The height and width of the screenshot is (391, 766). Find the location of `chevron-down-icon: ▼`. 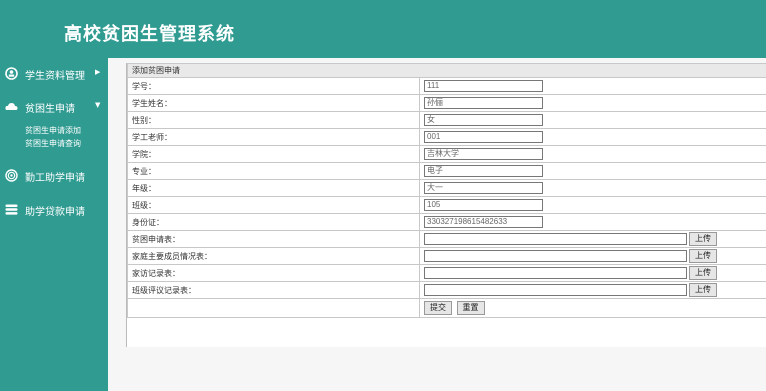

chevron-down-icon: ▼ is located at coordinates (98, 105).